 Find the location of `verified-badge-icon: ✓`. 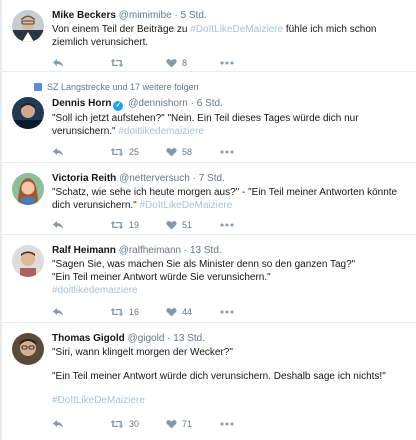

verified-badge-icon: ✓ is located at coordinates (118, 106).